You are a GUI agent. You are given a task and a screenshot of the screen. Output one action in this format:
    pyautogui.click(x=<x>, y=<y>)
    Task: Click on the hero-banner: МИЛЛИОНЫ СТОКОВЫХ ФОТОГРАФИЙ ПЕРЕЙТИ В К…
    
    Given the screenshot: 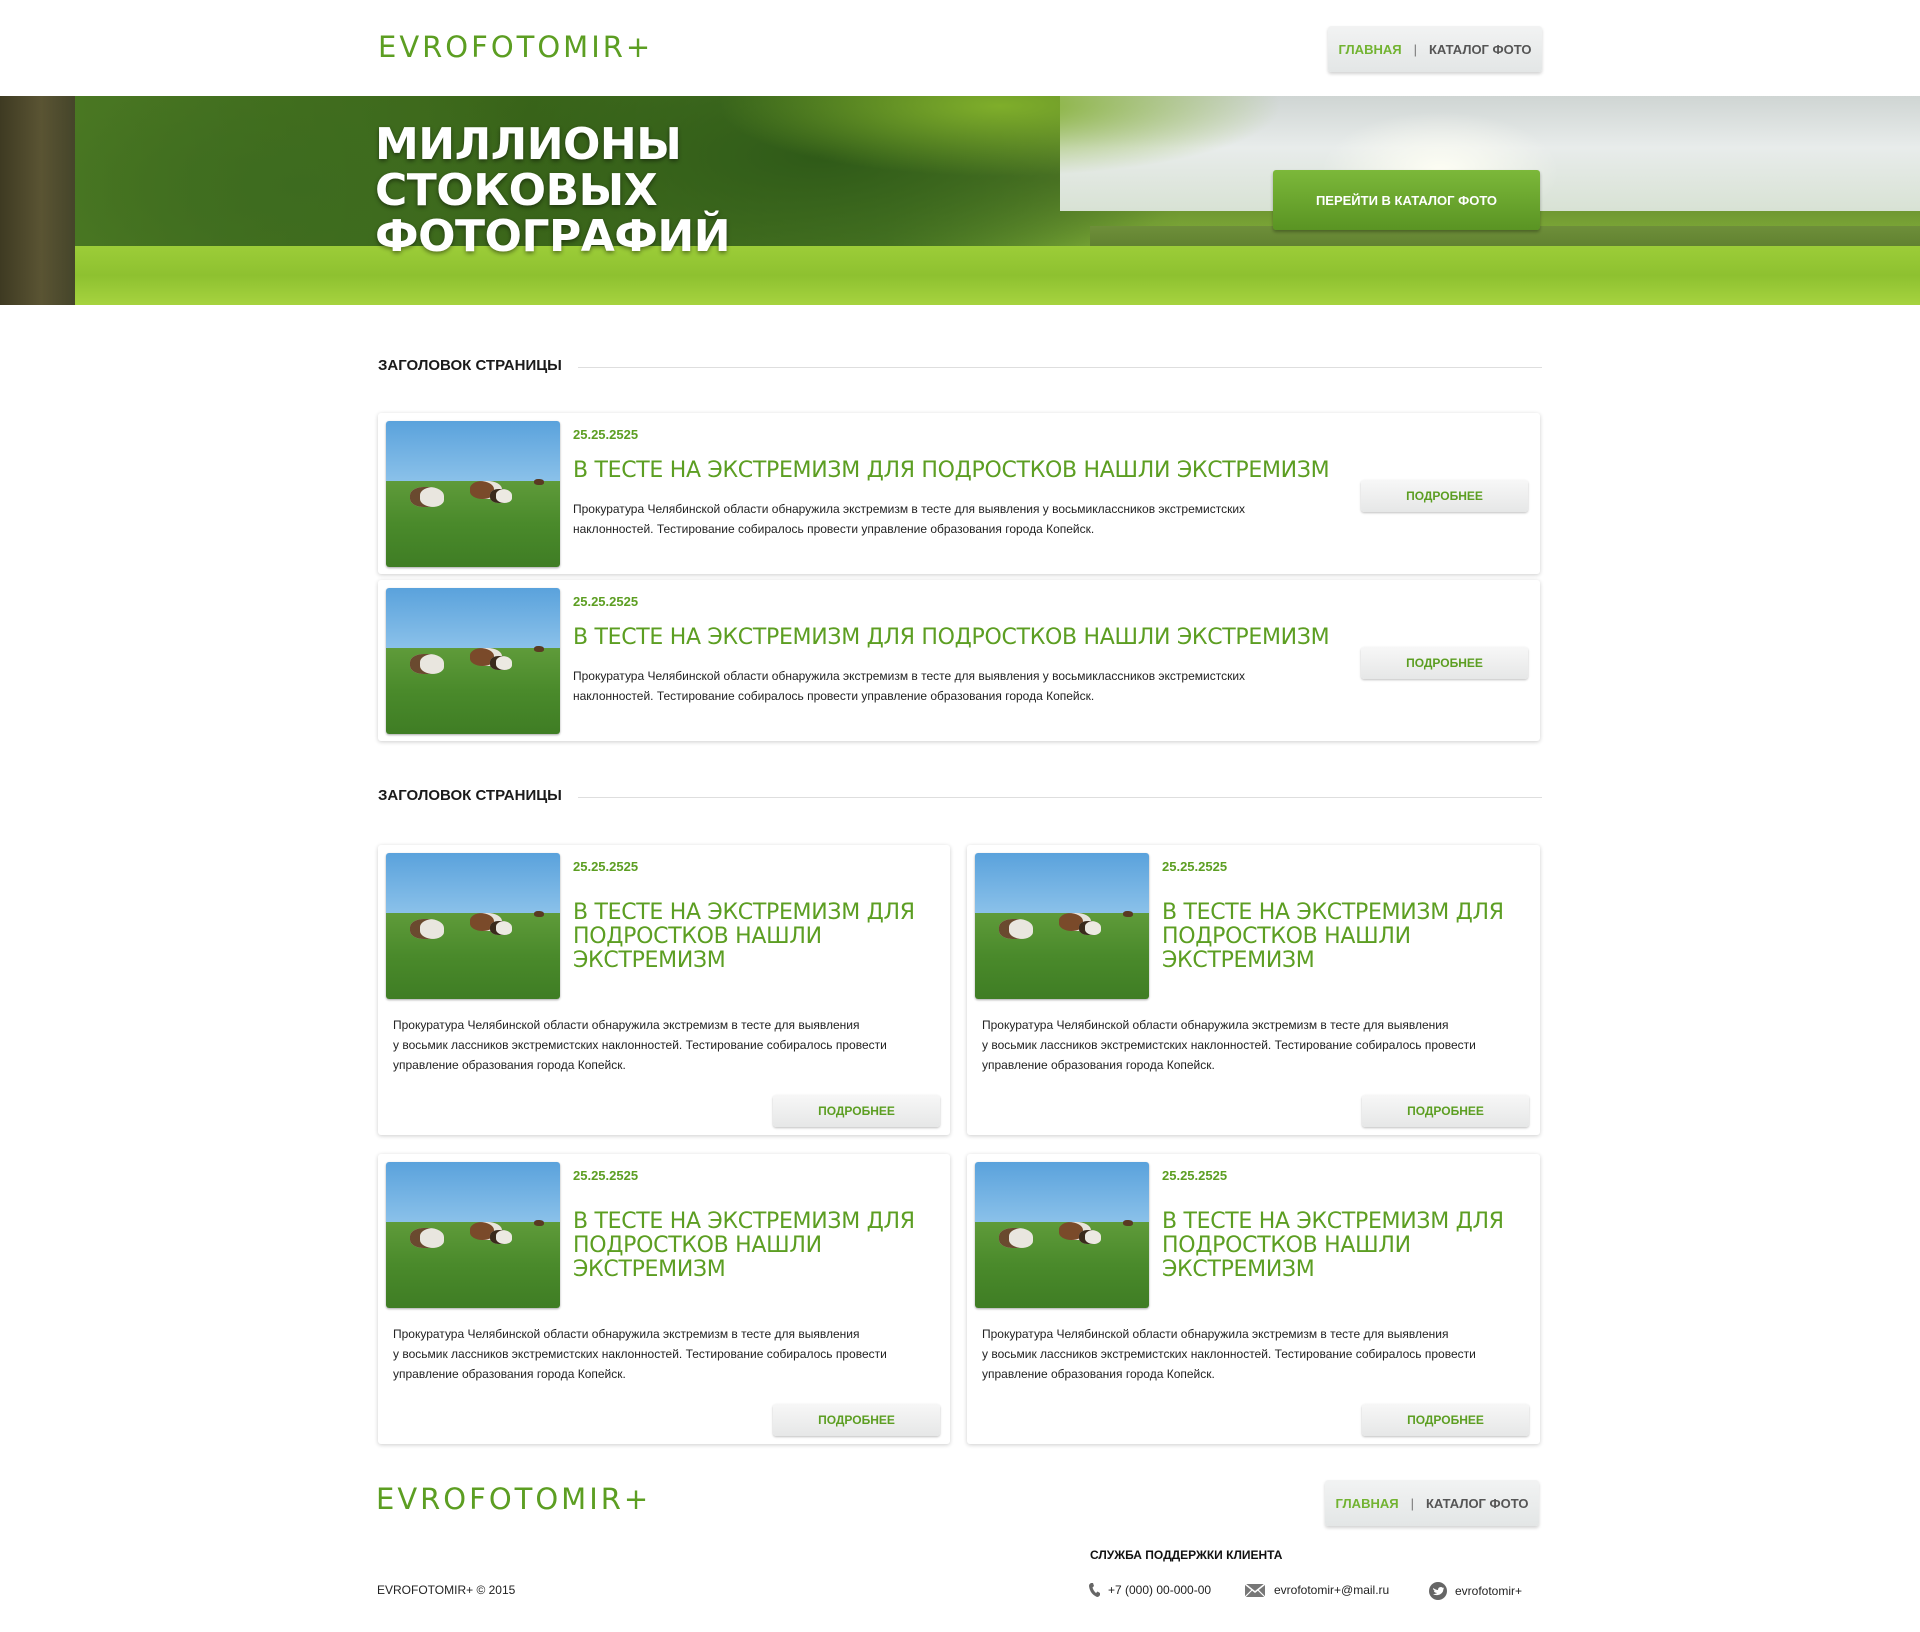 What is the action you would take?
    pyautogui.click(x=960, y=200)
    